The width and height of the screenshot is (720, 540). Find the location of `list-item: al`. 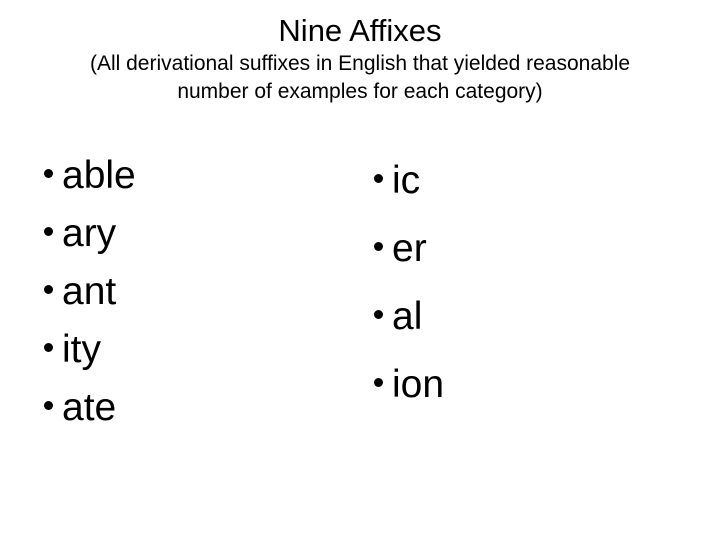

list-item: al is located at coordinates (409, 329).